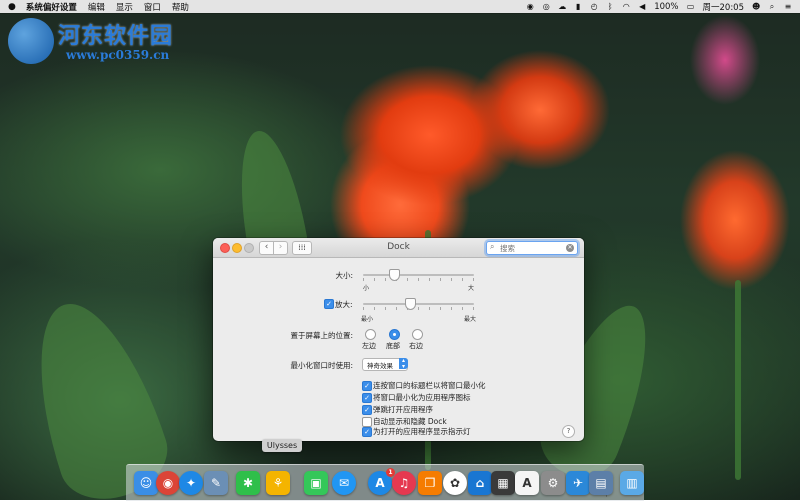  What do you see at coordinates (367, 386) in the screenshot?
I see `option-checkbox-0: ✓` at bounding box center [367, 386].